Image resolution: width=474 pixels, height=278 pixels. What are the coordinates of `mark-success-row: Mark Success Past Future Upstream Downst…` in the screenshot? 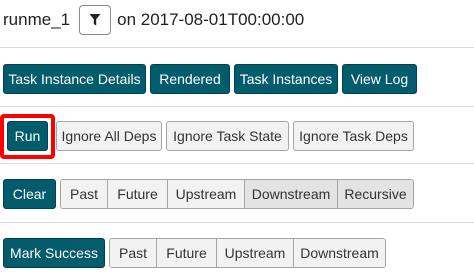 It's located at (237, 254).